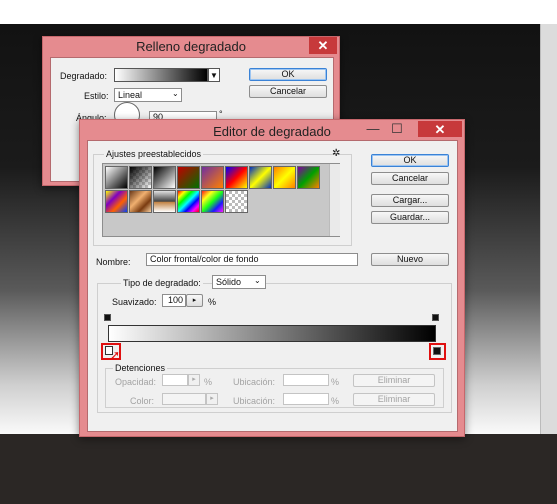 This screenshot has height=504, width=557. Describe the element at coordinates (191, 46) in the screenshot. I see `dialog-title: Relleno degradado` at that location.